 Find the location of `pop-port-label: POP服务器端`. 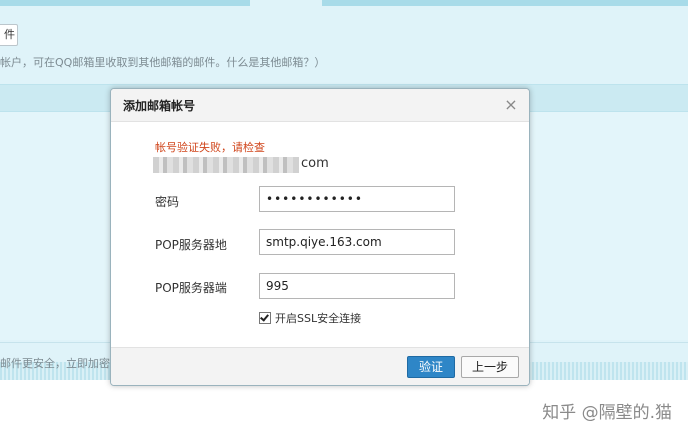

pop-port-label: POP服务器端 is located at coordinates (191, 288).